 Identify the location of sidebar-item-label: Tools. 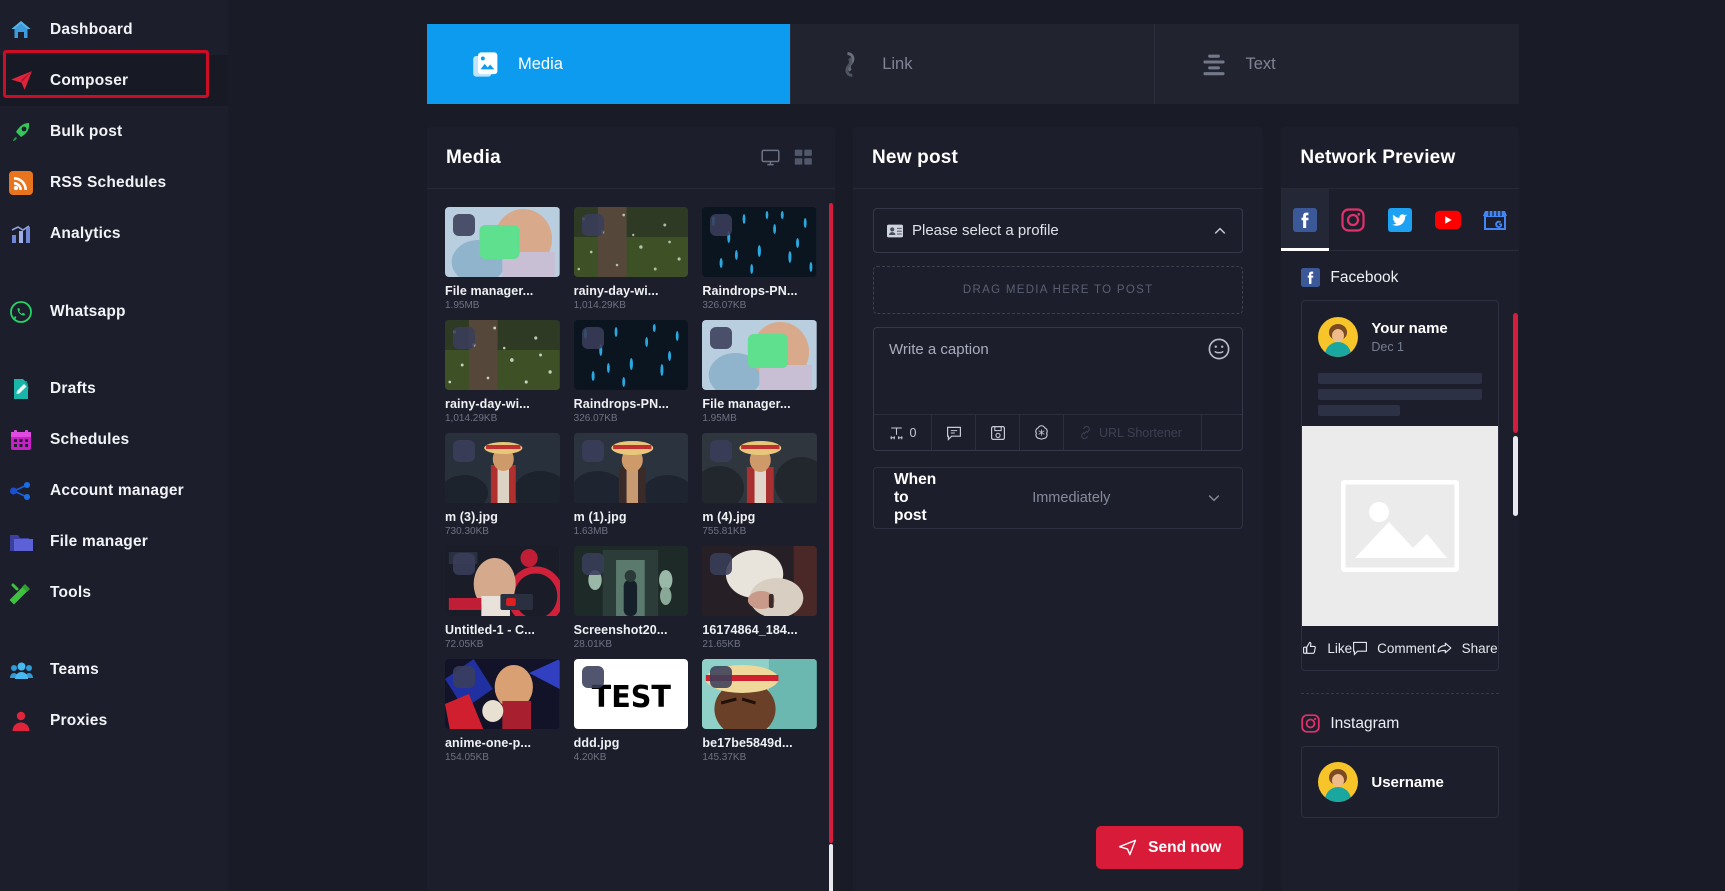
(71, 592).